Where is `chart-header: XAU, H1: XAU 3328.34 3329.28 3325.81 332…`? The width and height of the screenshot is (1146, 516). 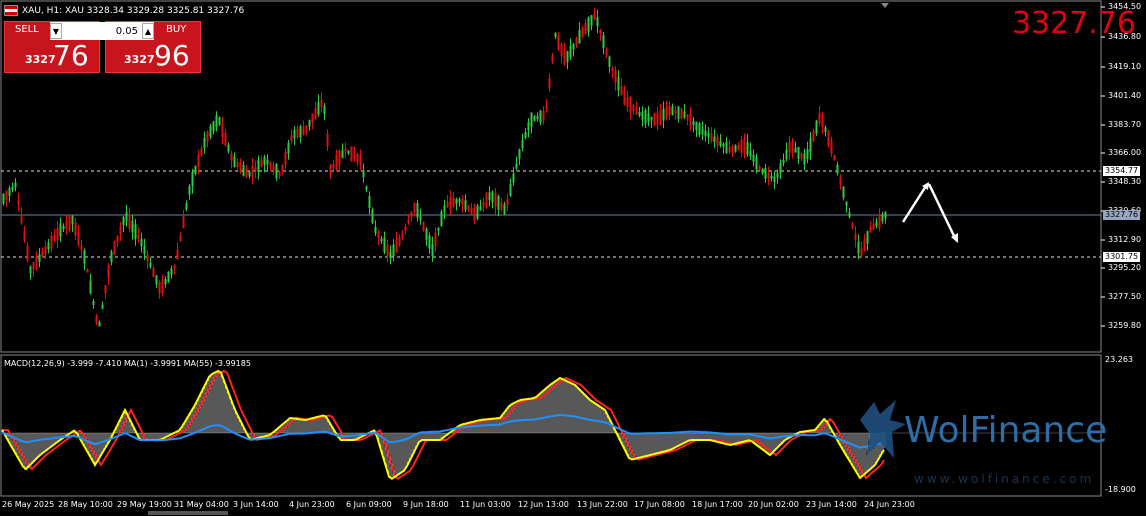
chart-header: XAU, H1: XAU 3328.34 3329.28 3325.81 332… is located at coordinates (124, 10).